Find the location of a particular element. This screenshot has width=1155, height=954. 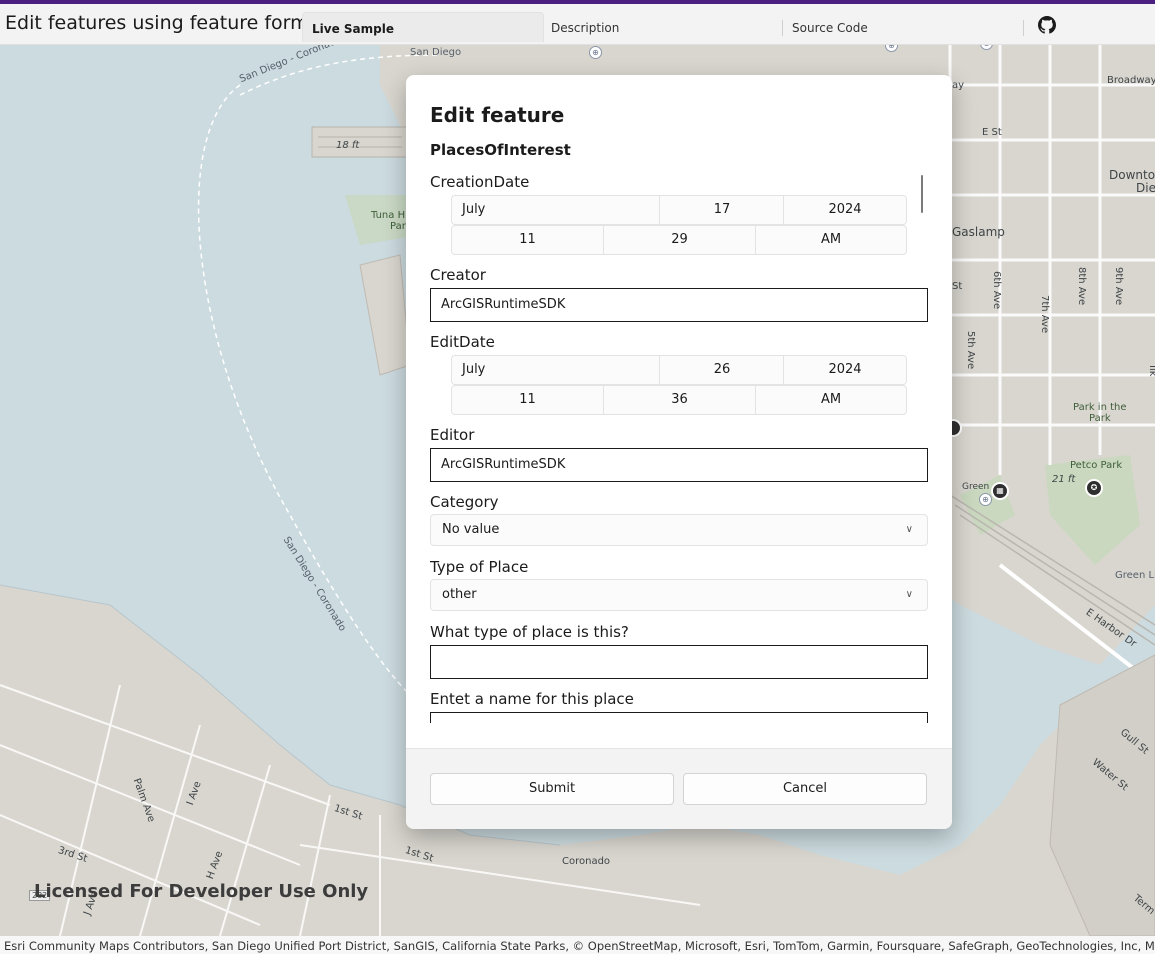

map-label-e-st: E St is located at coordinates (992, 132).